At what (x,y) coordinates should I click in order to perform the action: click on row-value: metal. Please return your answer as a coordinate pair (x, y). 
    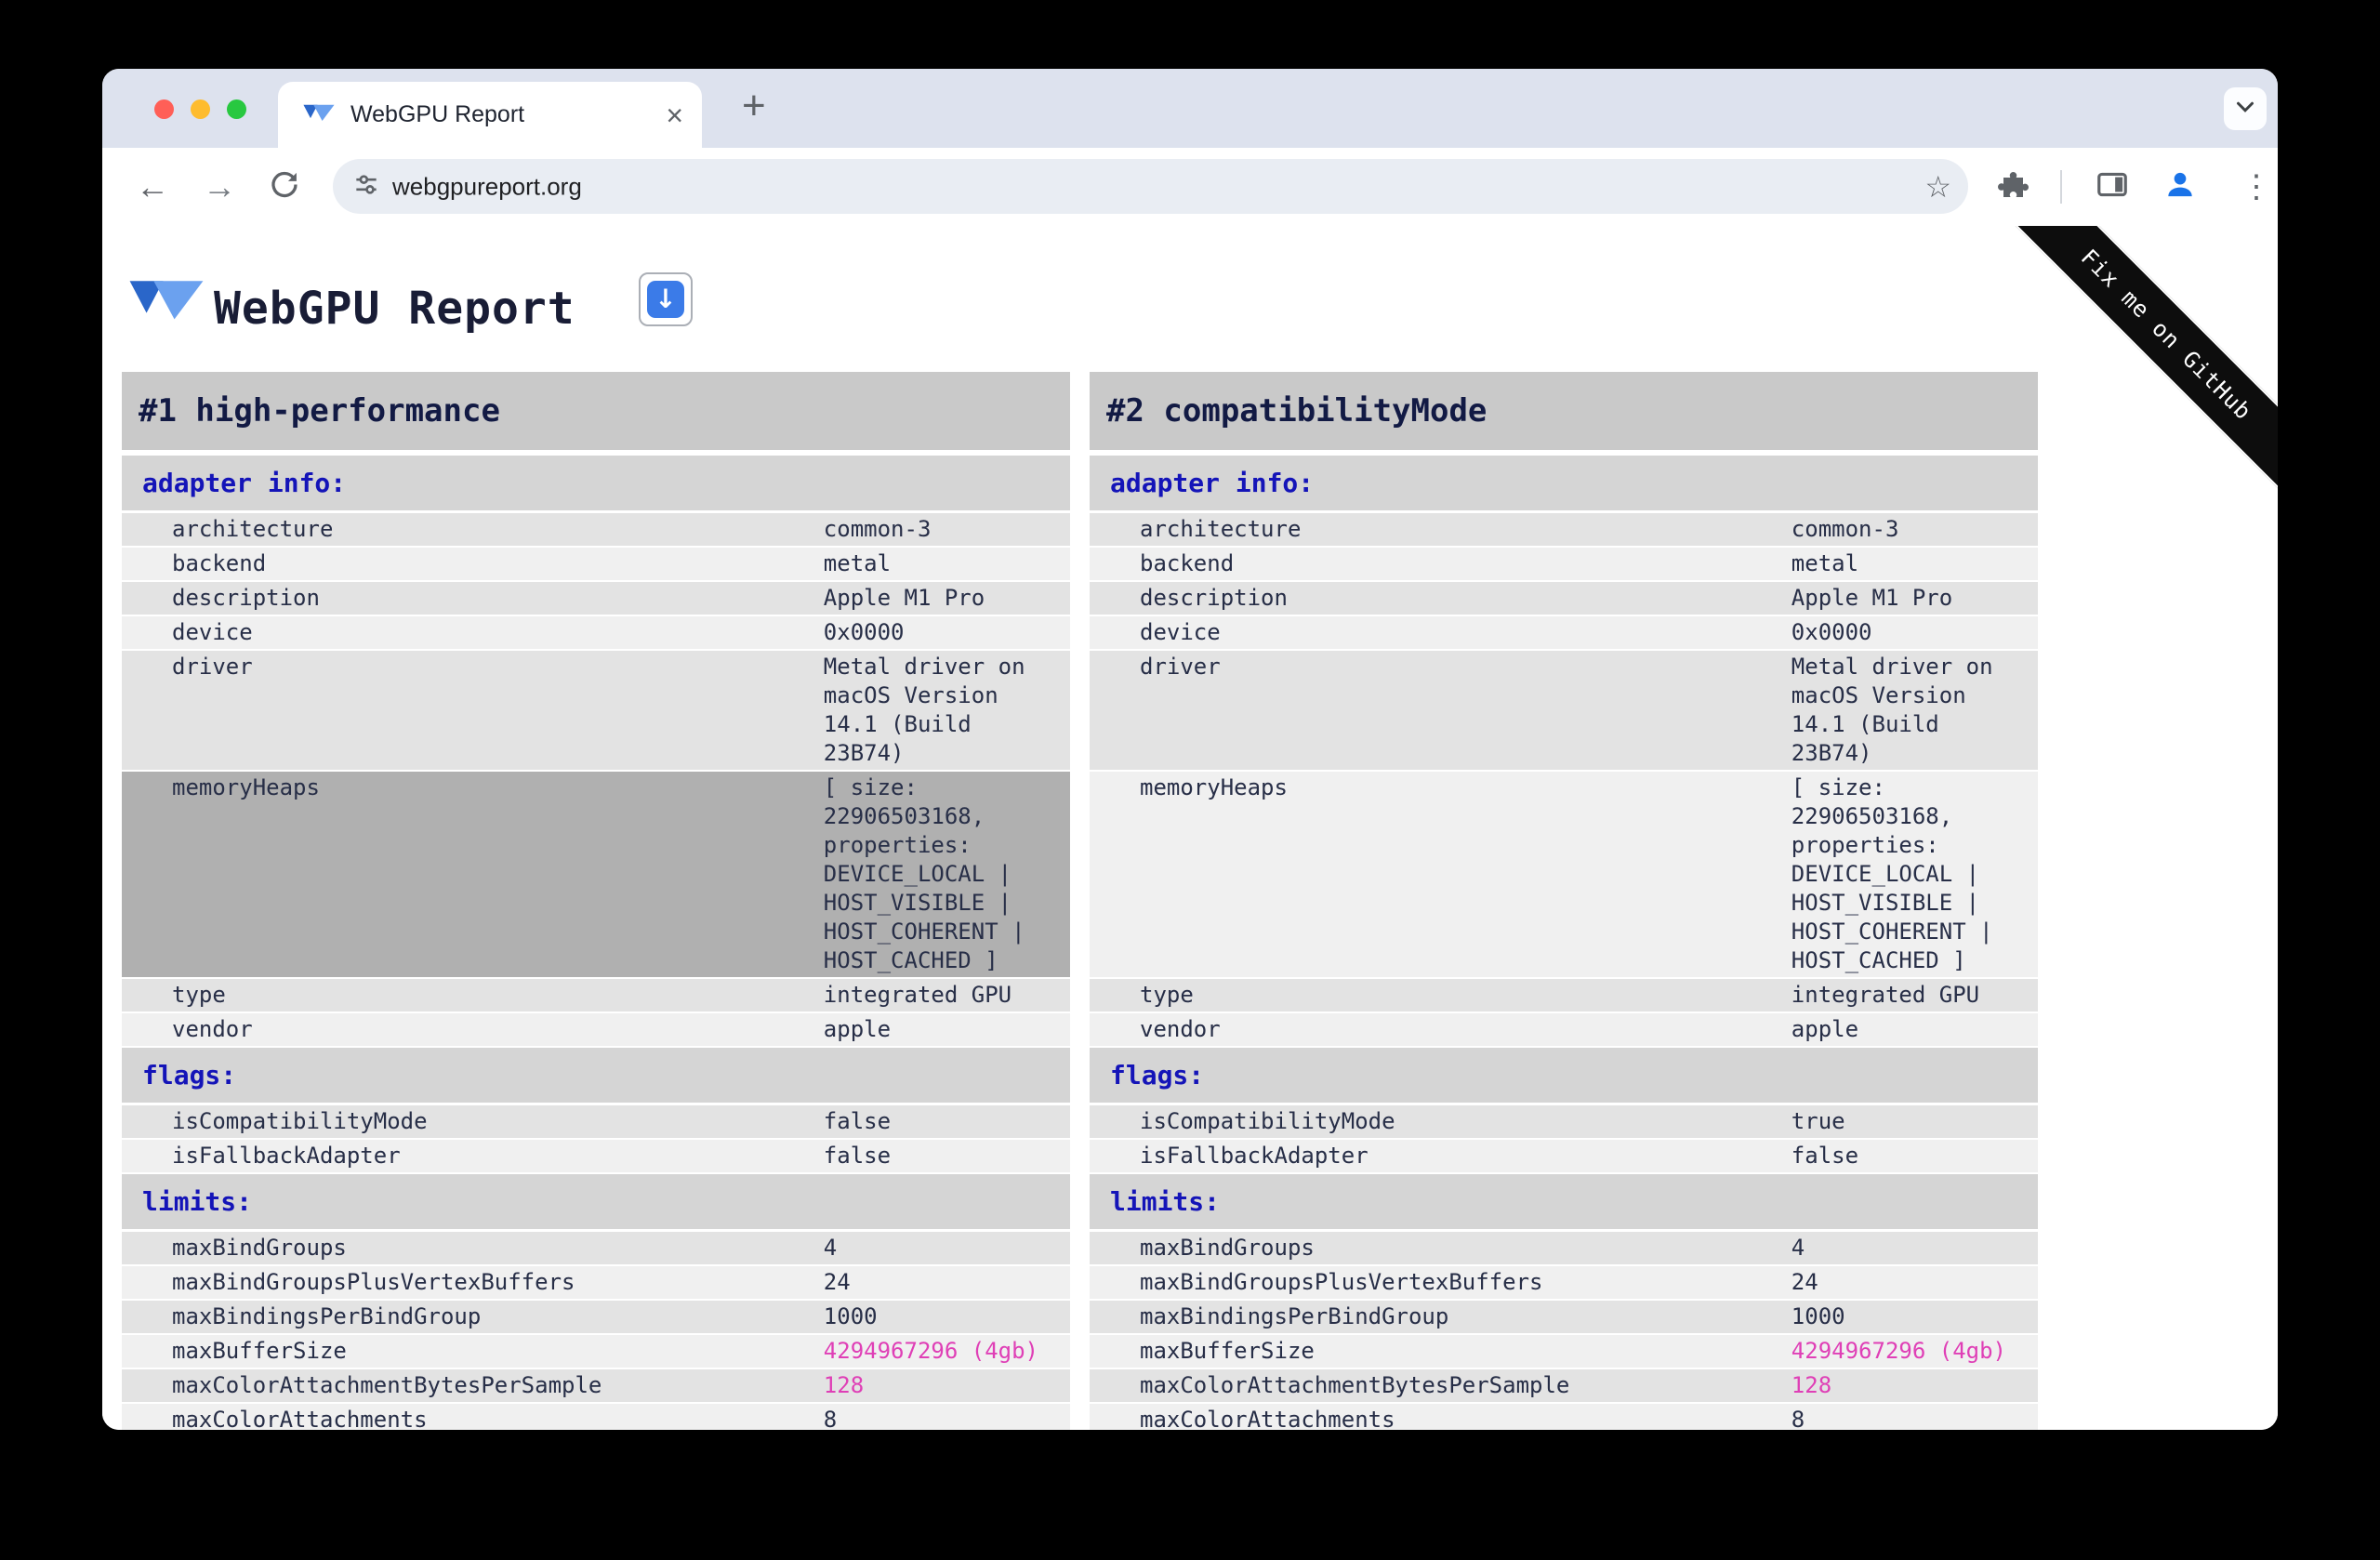
    Looking at the image, I should click on (1825, 563).